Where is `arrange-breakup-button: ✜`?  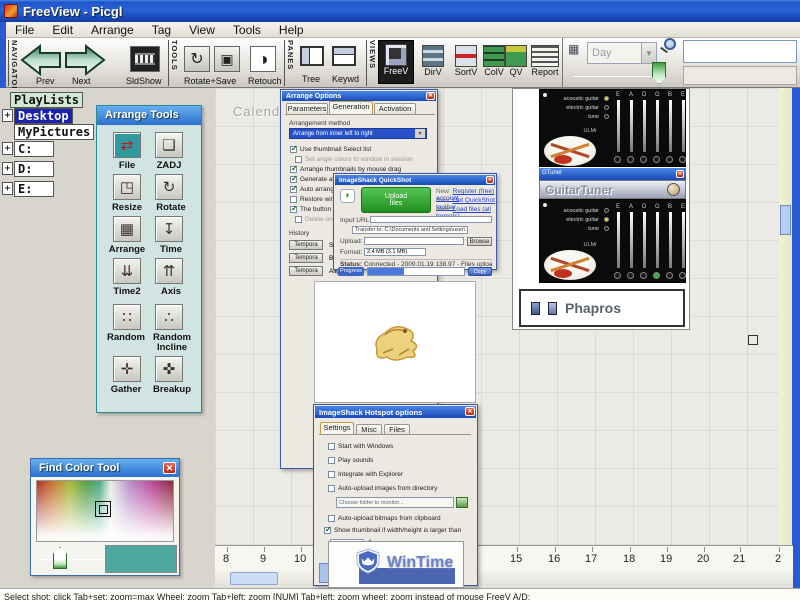 arrange-breakup-button: ✜ is located at coordinates (169, 369).